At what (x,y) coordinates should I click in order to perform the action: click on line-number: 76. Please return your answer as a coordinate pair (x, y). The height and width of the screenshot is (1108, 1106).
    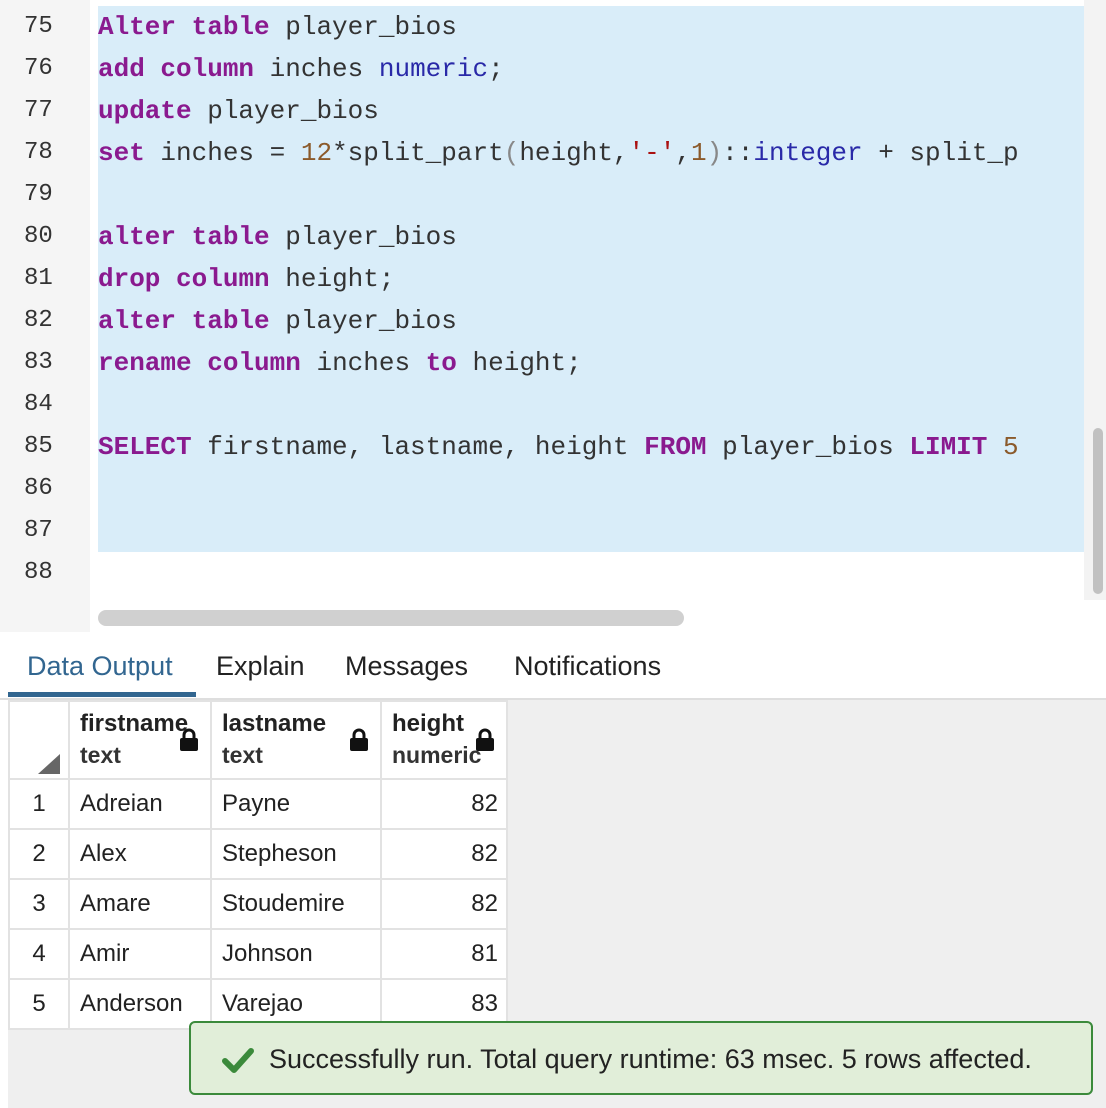
    Looking at the image, I should click on (38, 68).